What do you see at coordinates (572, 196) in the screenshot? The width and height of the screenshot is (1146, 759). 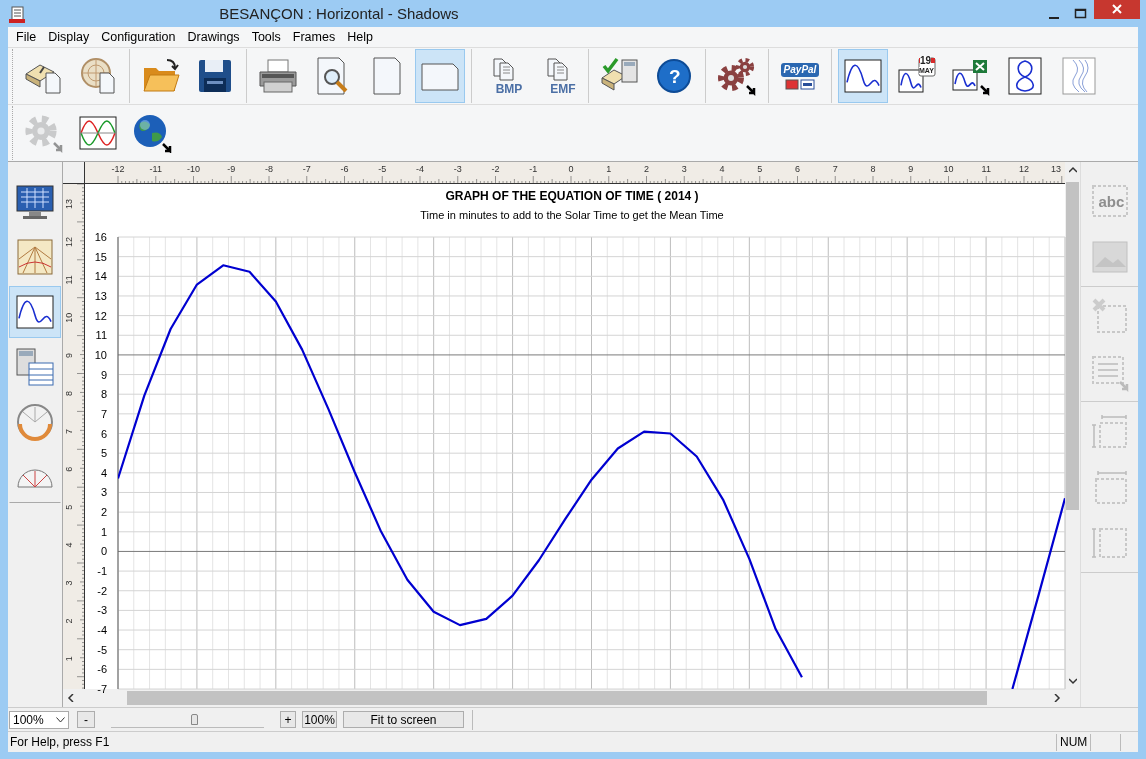 I see `chart-title: GRAPH OF THE EQUATION OF TIME ( 2014 )` at bounding box center [572, 196].